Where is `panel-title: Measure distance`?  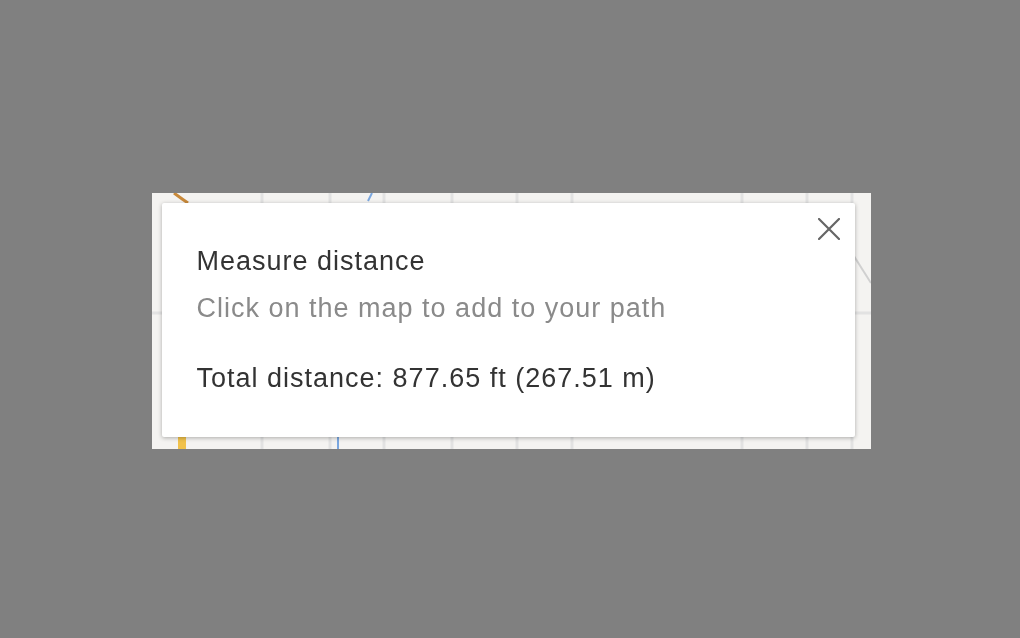 panel-title: Measure distance is located at coordinates (311, 261).